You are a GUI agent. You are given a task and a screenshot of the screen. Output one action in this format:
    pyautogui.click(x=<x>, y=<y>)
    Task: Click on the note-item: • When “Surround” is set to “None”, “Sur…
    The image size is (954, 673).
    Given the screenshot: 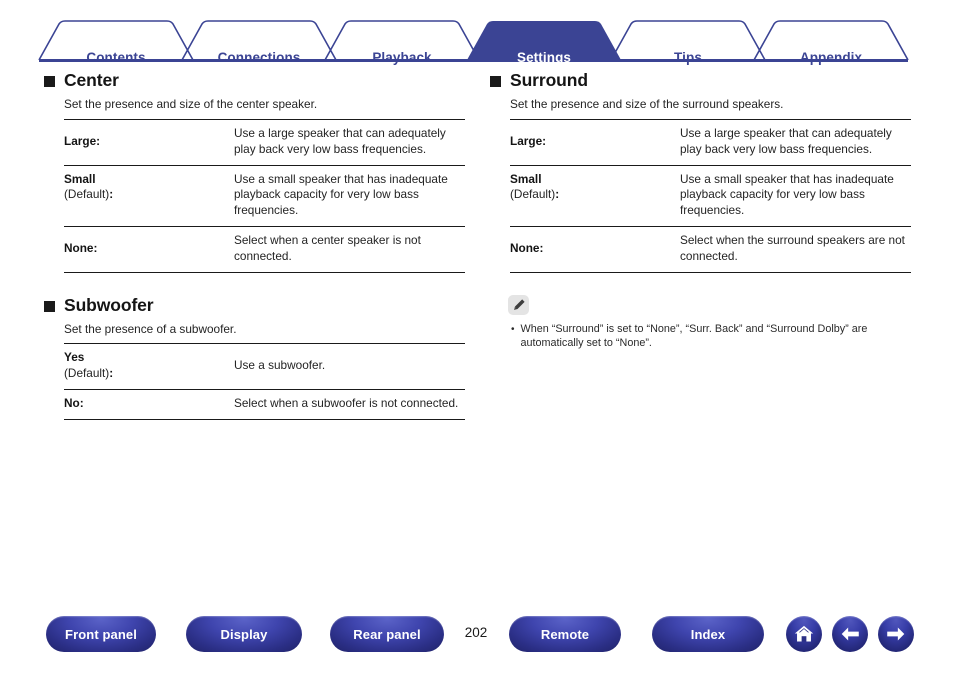 What is the action you would take?
    pyautogui.click(x=713, y=337)
    